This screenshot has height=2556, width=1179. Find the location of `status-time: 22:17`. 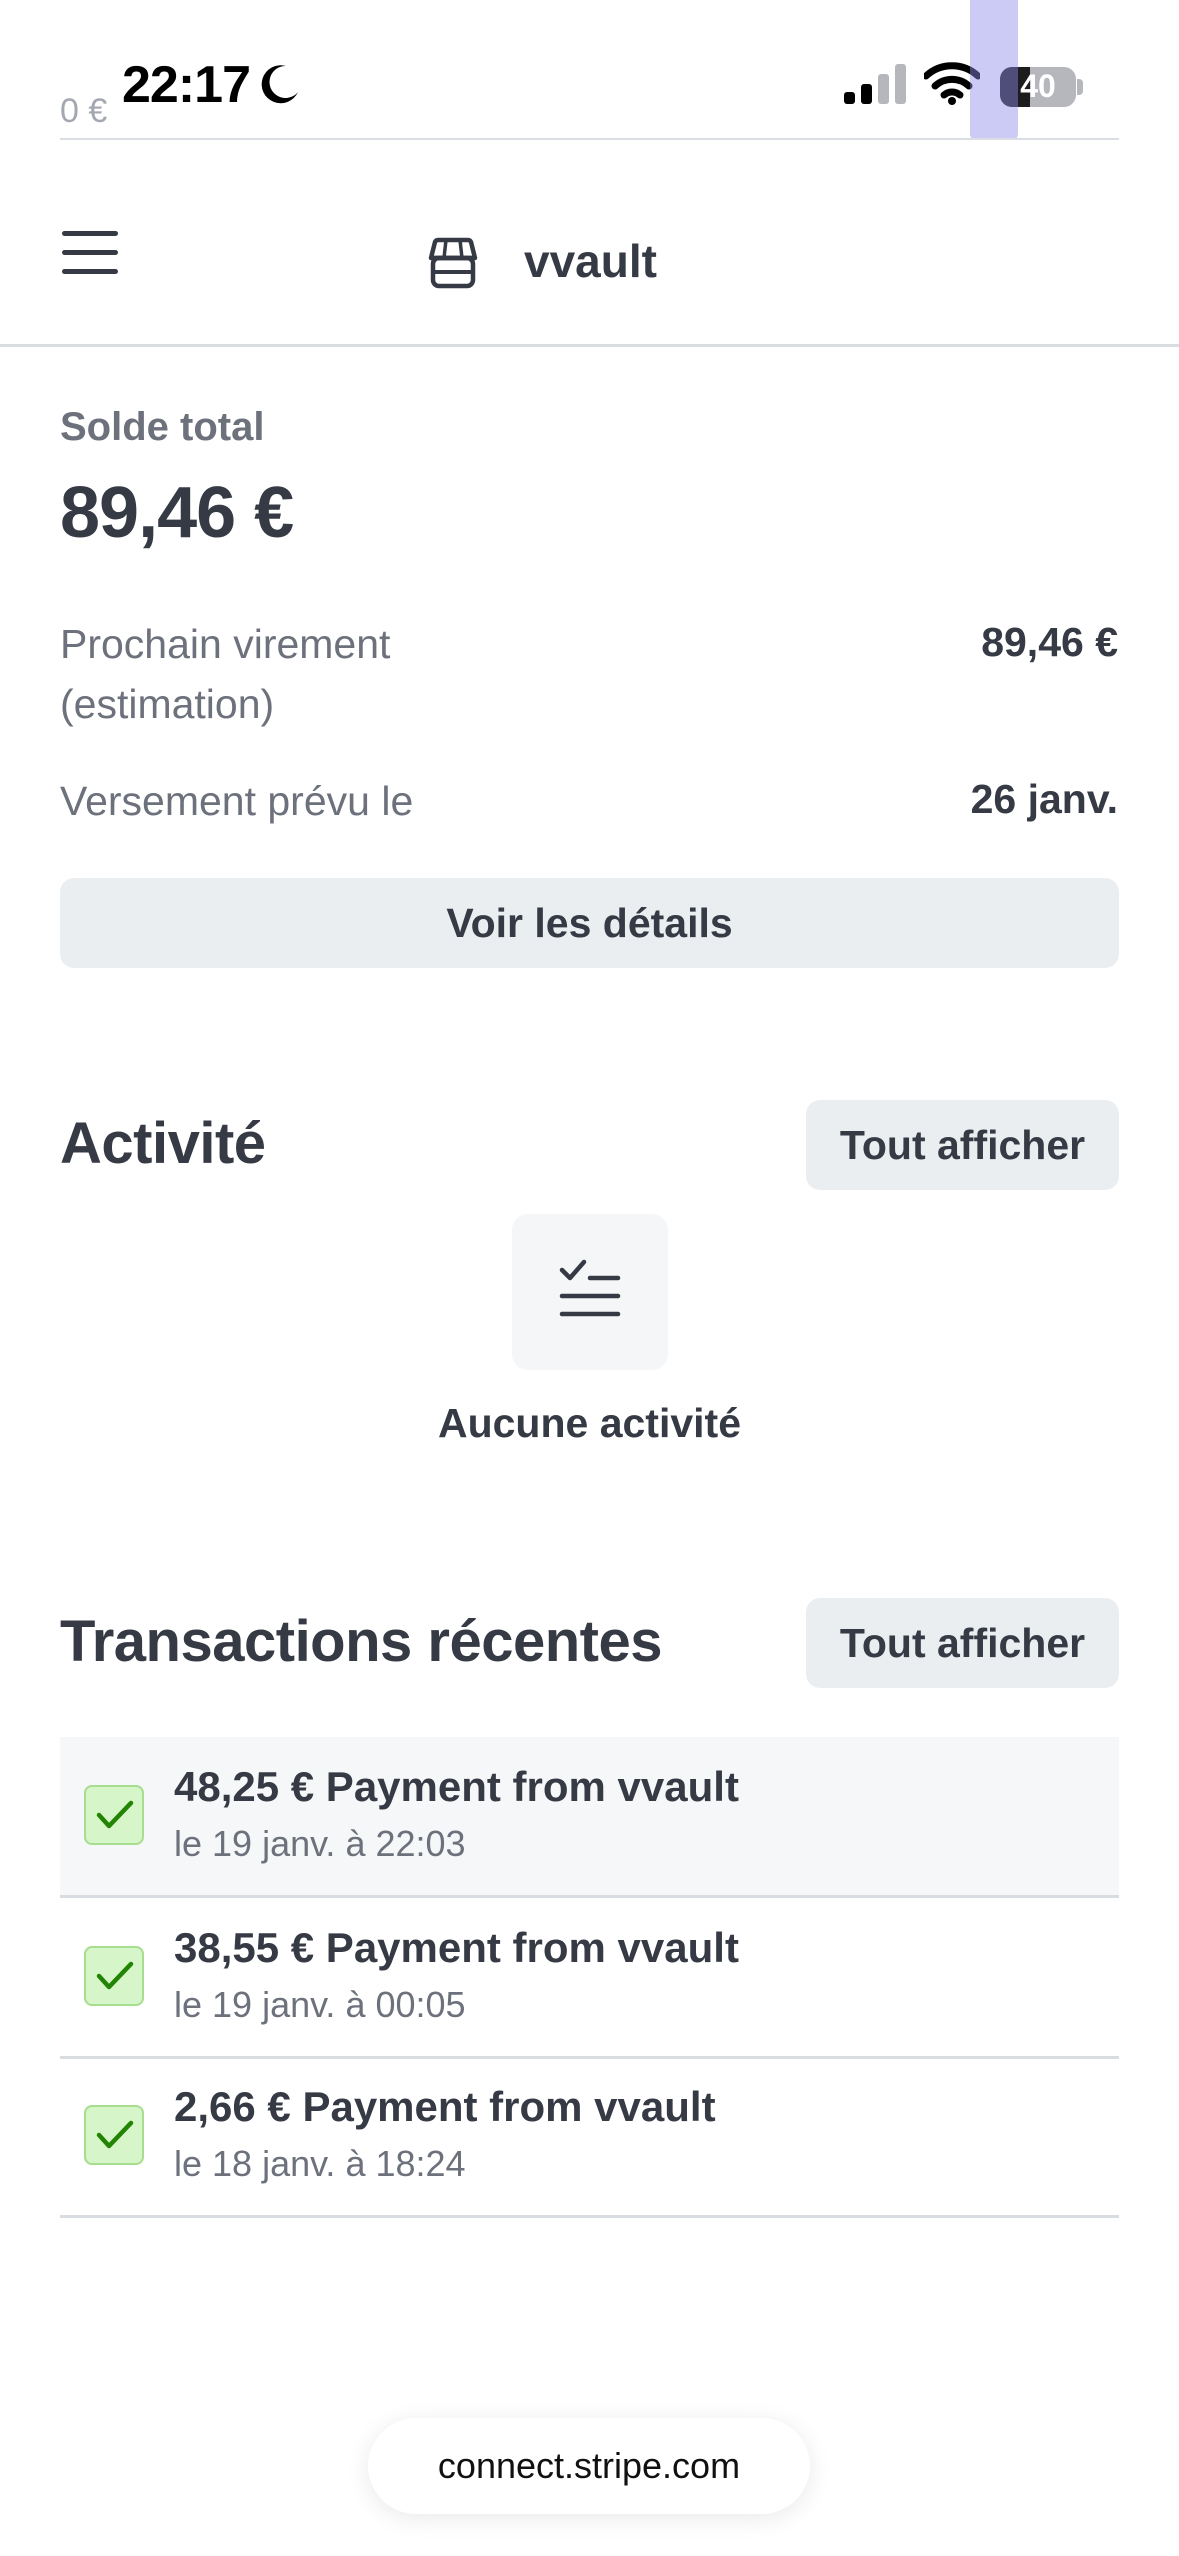

status-time: 22:17 is located at coordinates (186, 85).